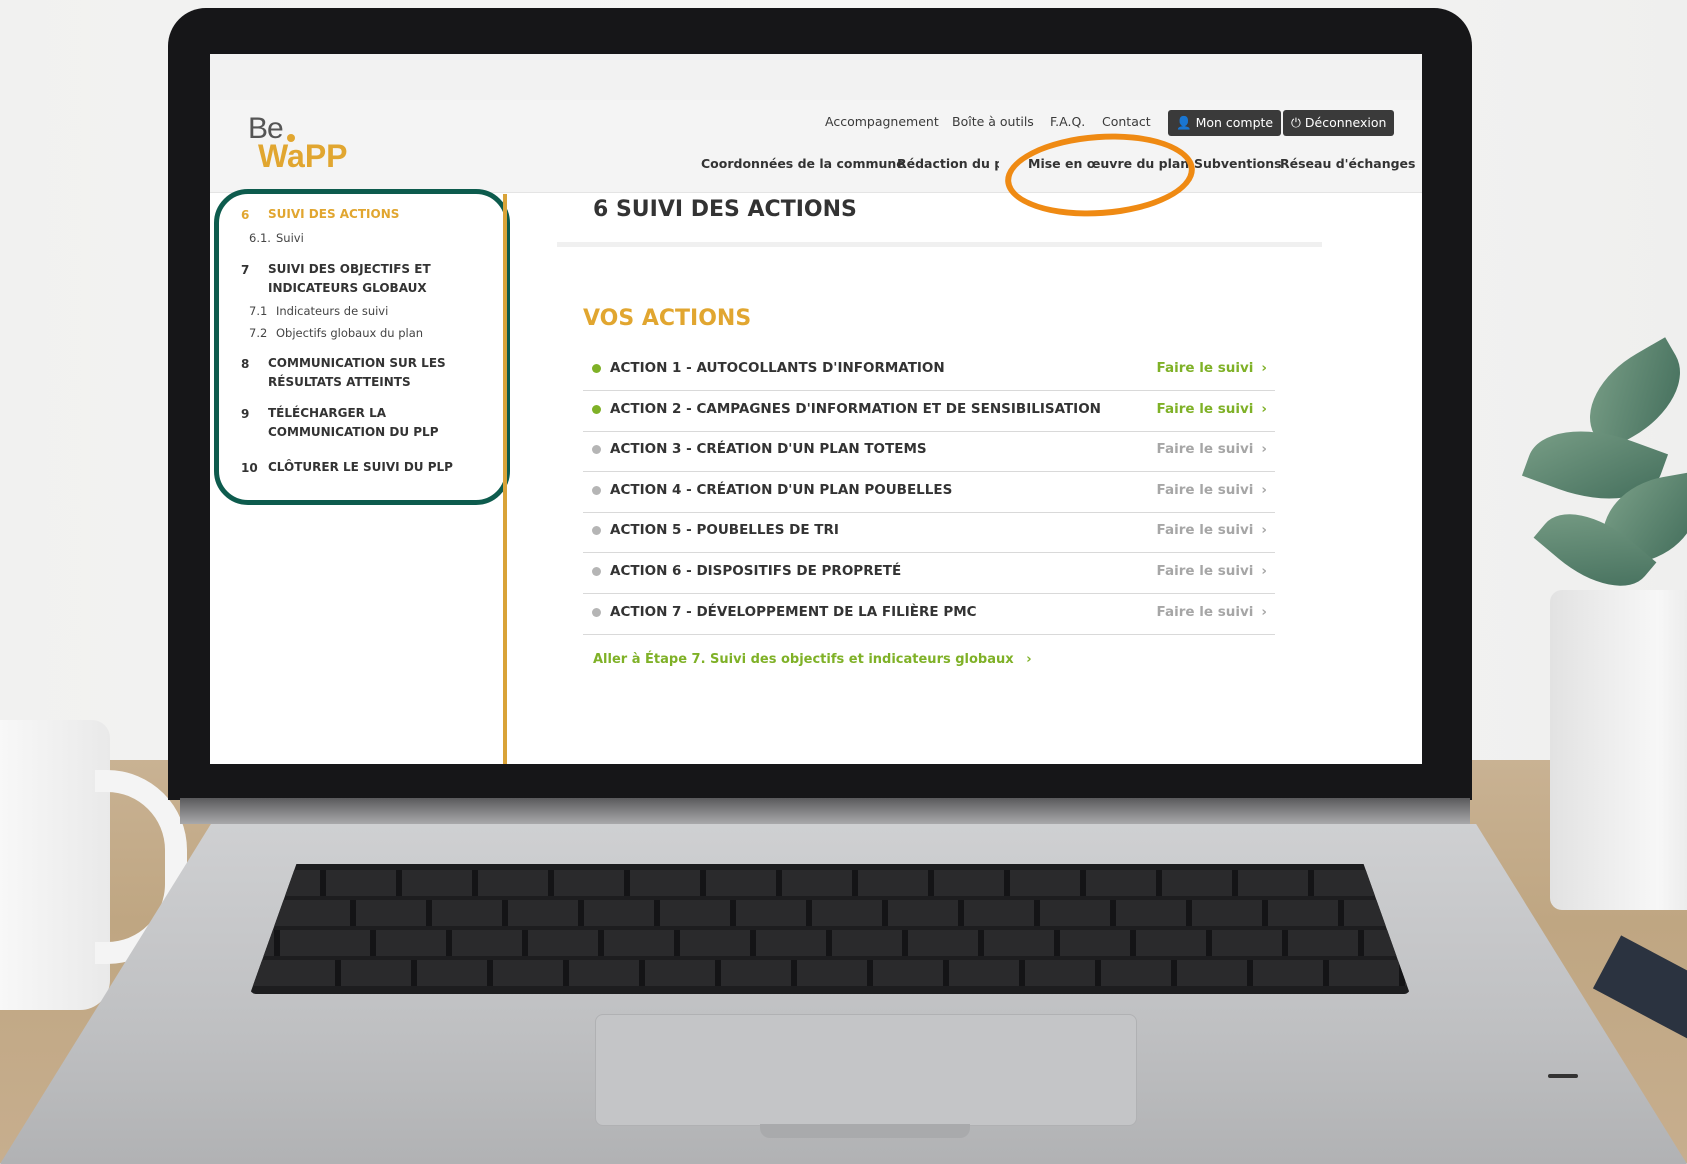  I want to click on sidebar-item-8-line1: COMMUNICATION SUR LES, so click(357, 363).